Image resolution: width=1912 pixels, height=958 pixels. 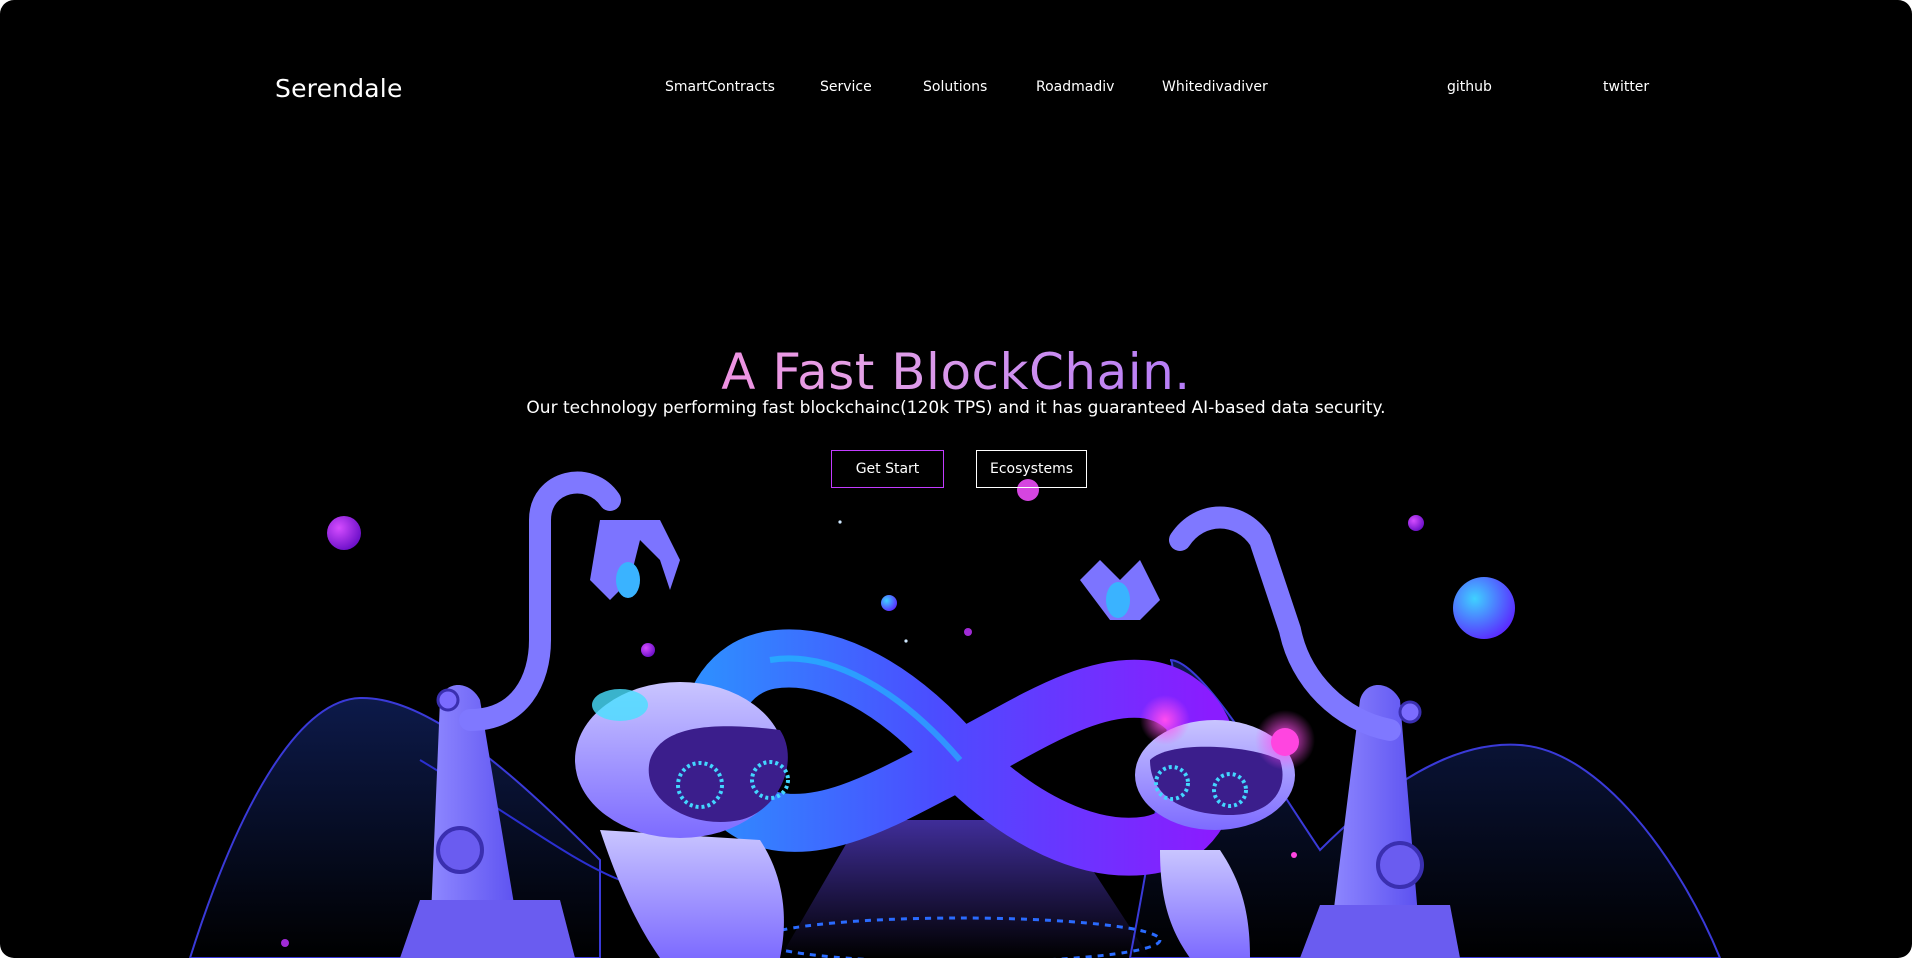 What do you see at coordinates (720, 87) in the screenshot?
I see `nav-item-smartcontracts: SmartContracts` at bounding box center [720, 87].